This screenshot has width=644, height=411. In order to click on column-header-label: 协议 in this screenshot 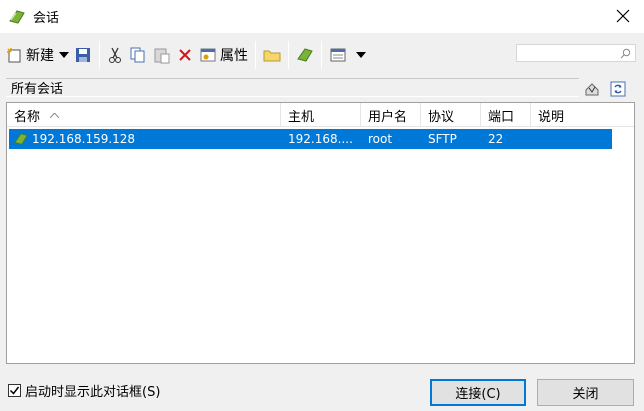, I will do `click(441, 117)`.